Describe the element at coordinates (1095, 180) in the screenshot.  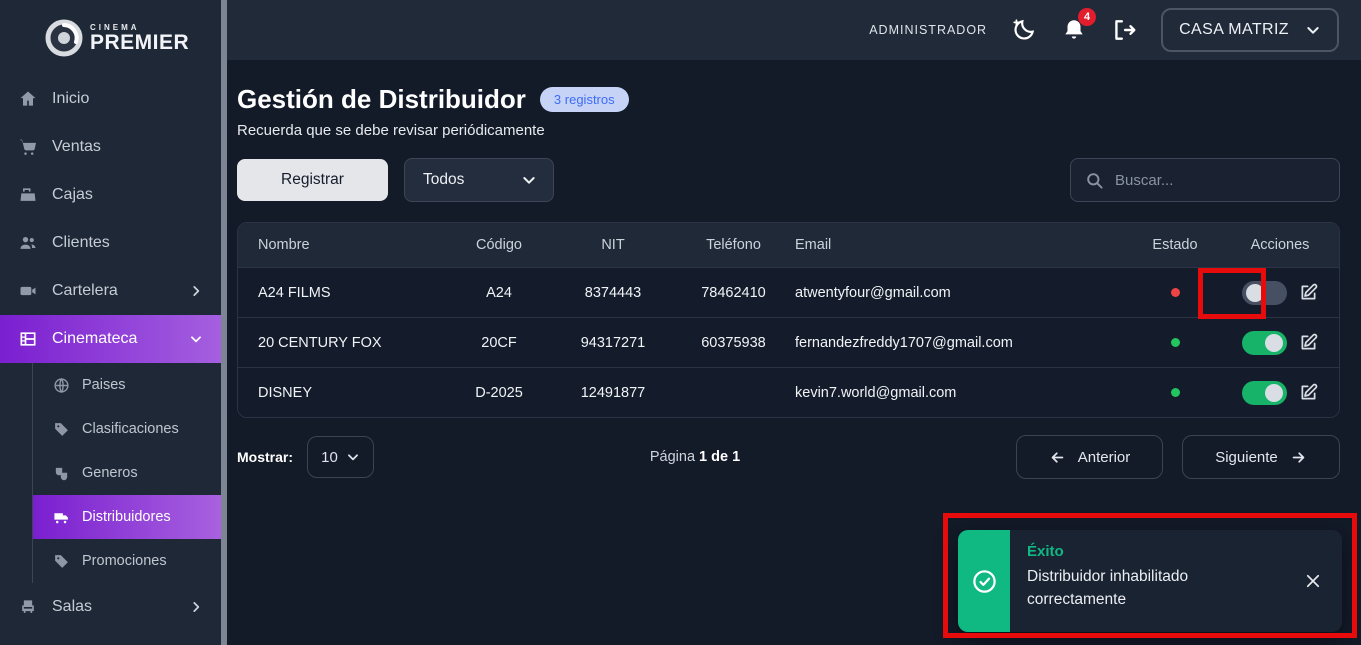
I see `search-icon` at that location.